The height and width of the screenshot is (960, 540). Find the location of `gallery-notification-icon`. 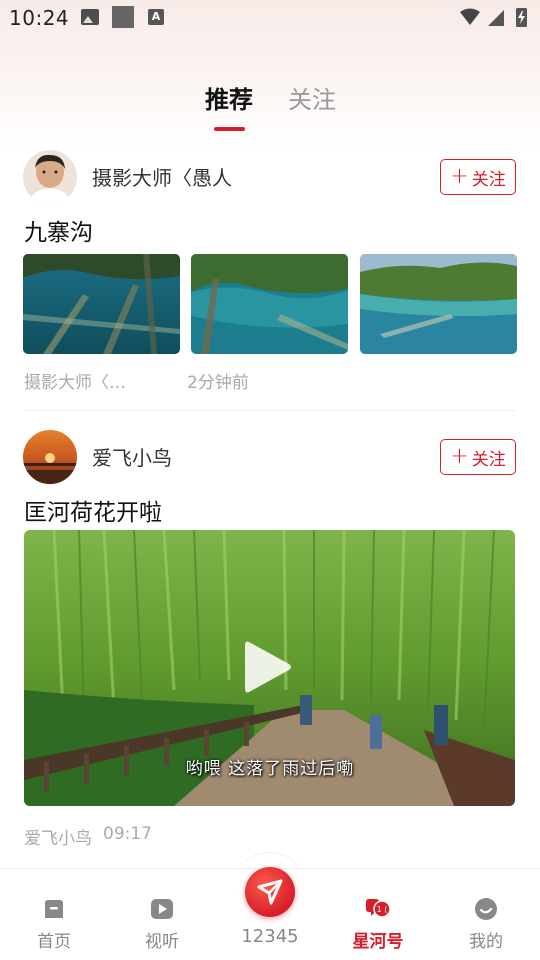

gallery-notification-icon is located at coordinates (90, 17).